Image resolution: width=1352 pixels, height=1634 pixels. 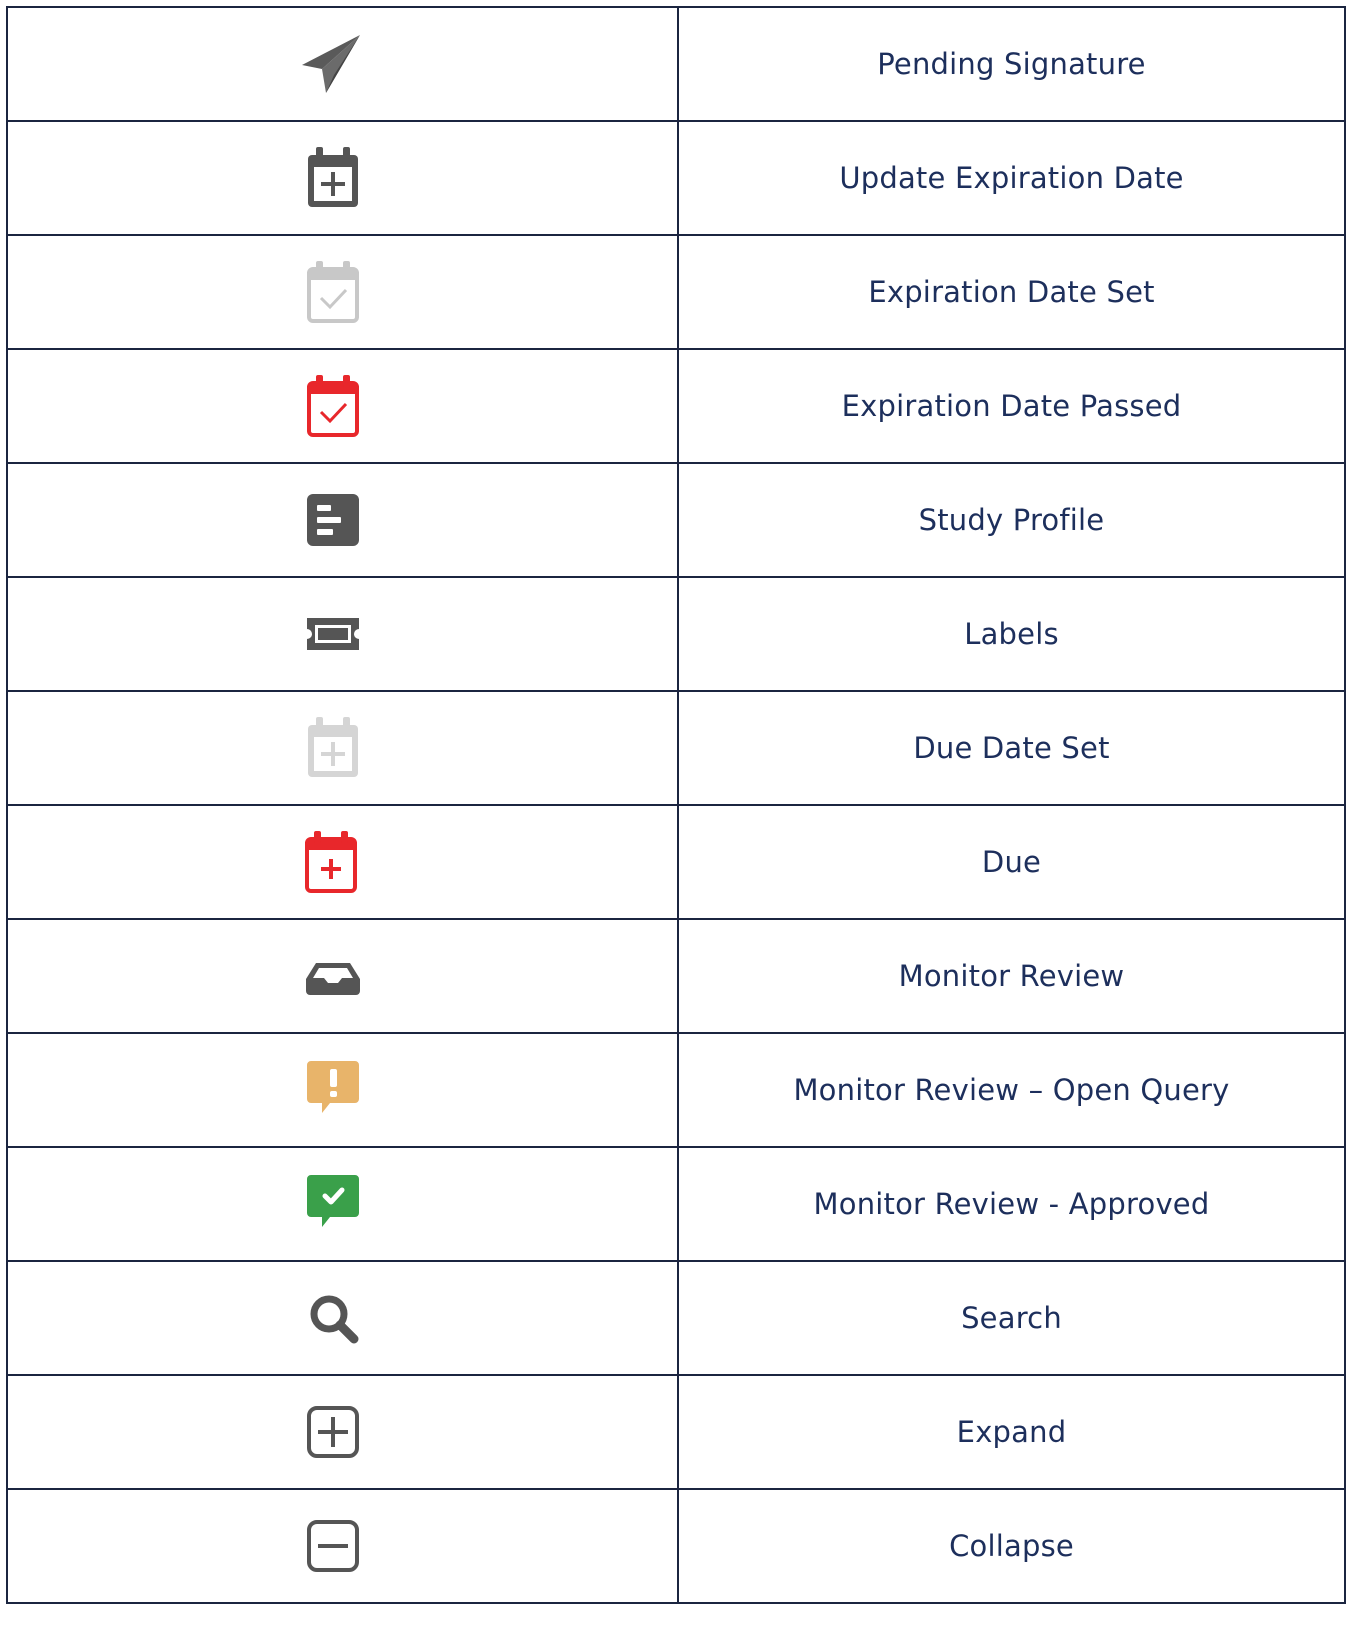 What do you see at coordinates (676, 520) in the screenshot?
I see `table-row: Study Profile` at bounding box center [676, 520].